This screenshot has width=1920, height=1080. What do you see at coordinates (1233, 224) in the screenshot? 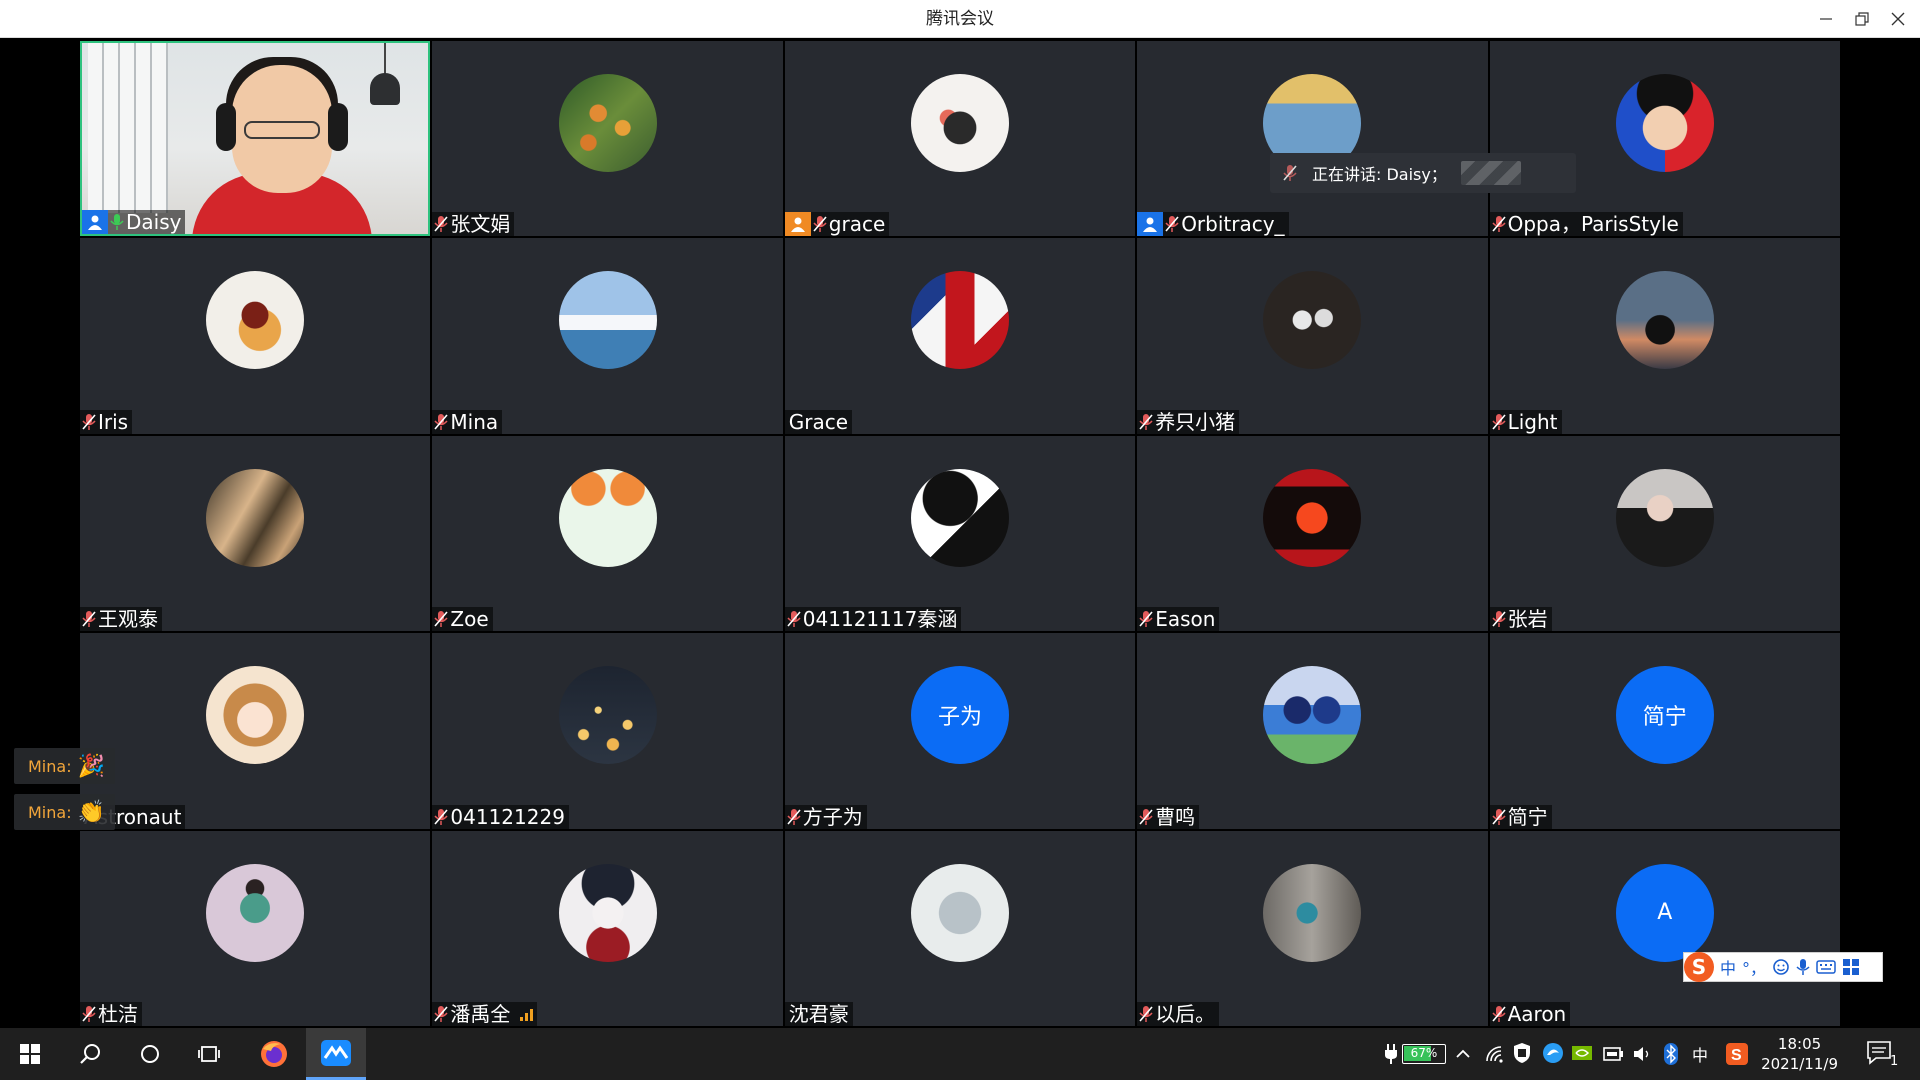
I see `participant-name: Orbitracy_` at bounding box center [1233, 224].